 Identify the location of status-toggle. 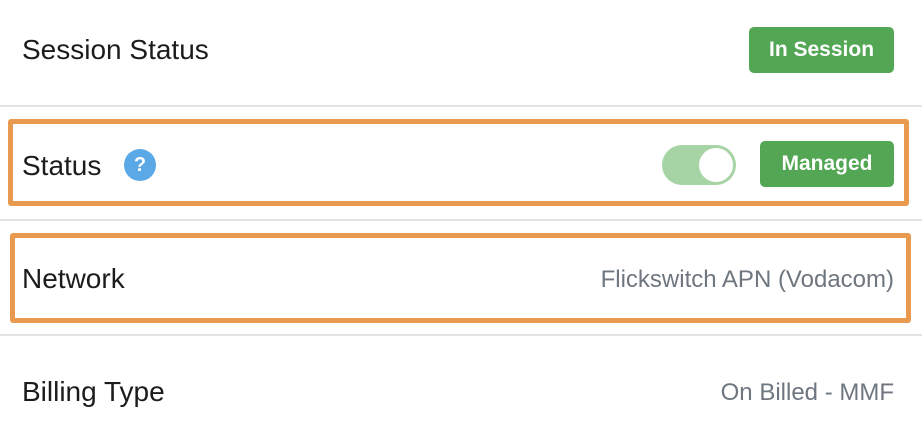
(699, 165).